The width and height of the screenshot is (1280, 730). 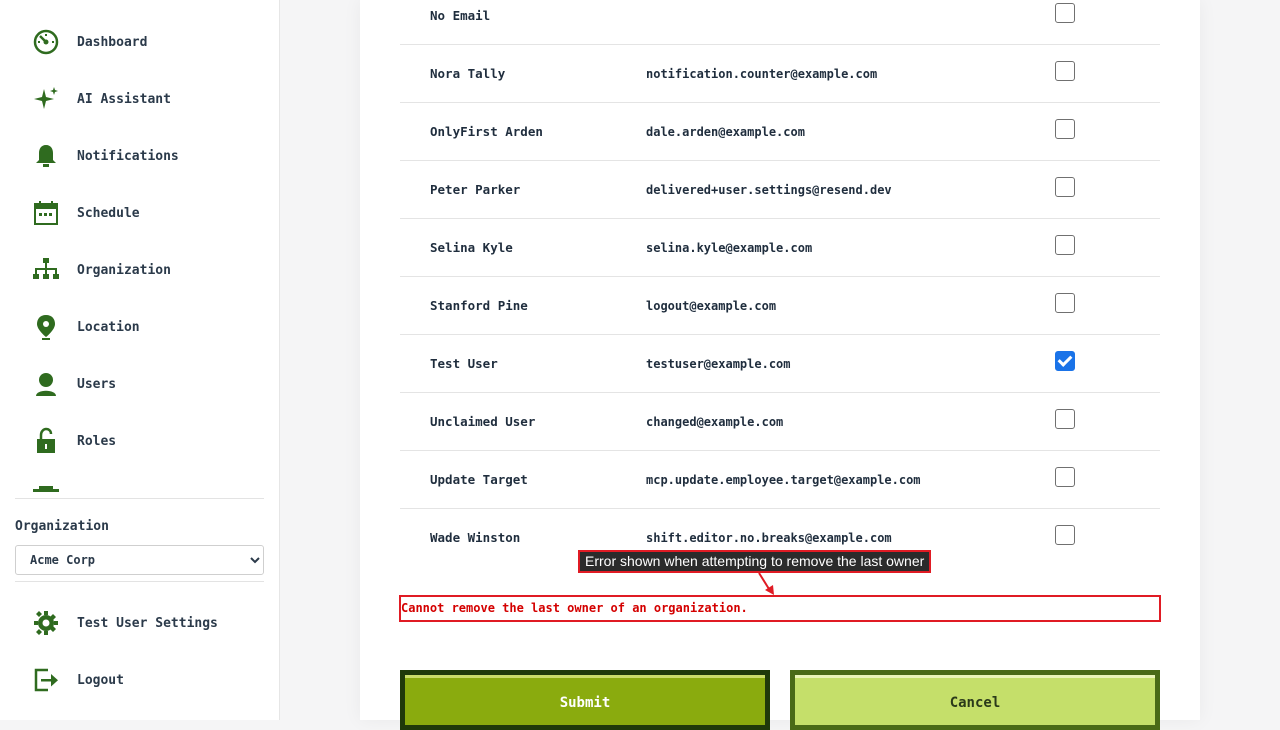 What do you see at coordinates (62, 526) in the screenshot?
I see `organization-label: Organization` at bounding box center [62, 526].